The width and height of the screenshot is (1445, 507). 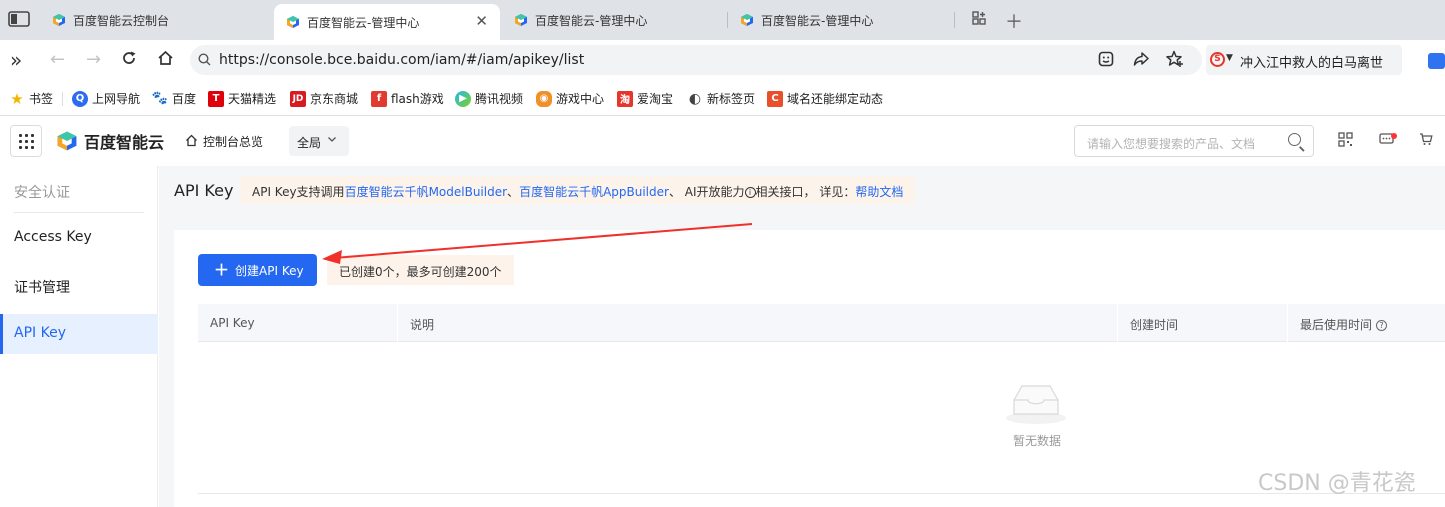 I want to click on close-icon: ✕, so click(x=481, y=21).